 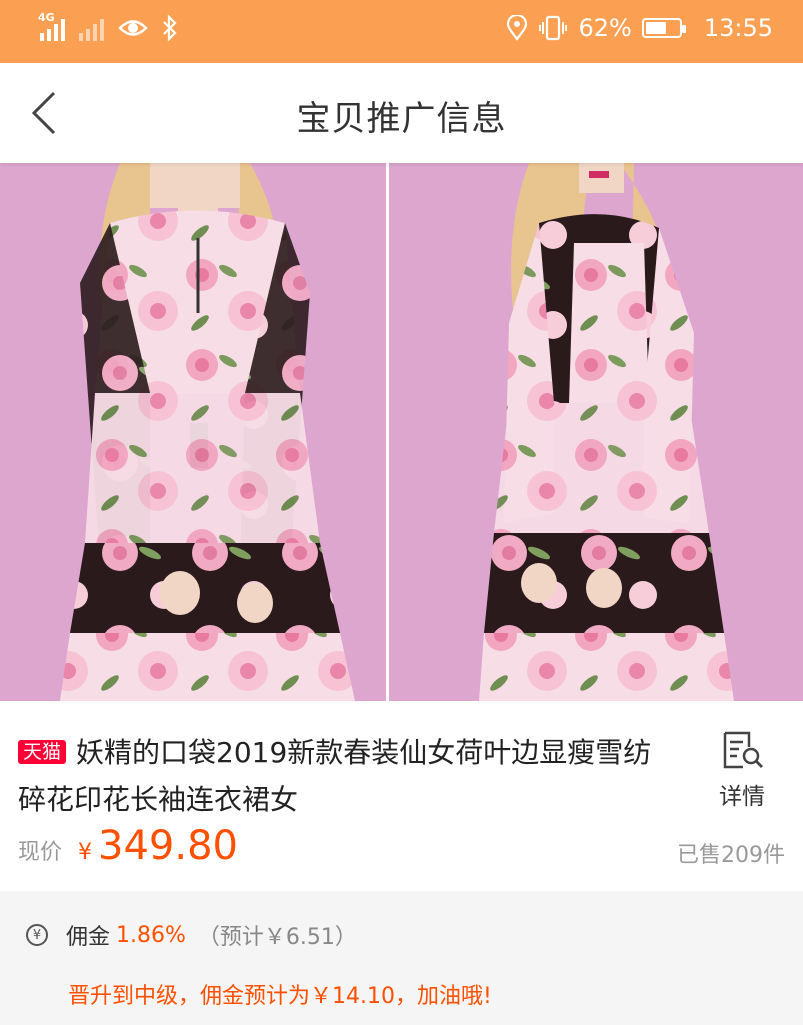 I want to click on yen-coin-icon: ¥, so click(x=37, y=935).